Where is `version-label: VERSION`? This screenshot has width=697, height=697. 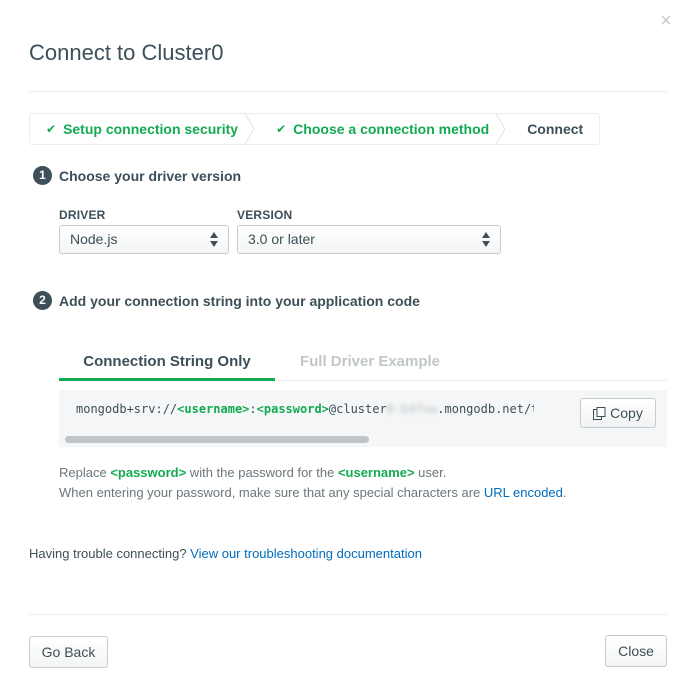
version-label: VERSION is located at coordinates (265, 215).